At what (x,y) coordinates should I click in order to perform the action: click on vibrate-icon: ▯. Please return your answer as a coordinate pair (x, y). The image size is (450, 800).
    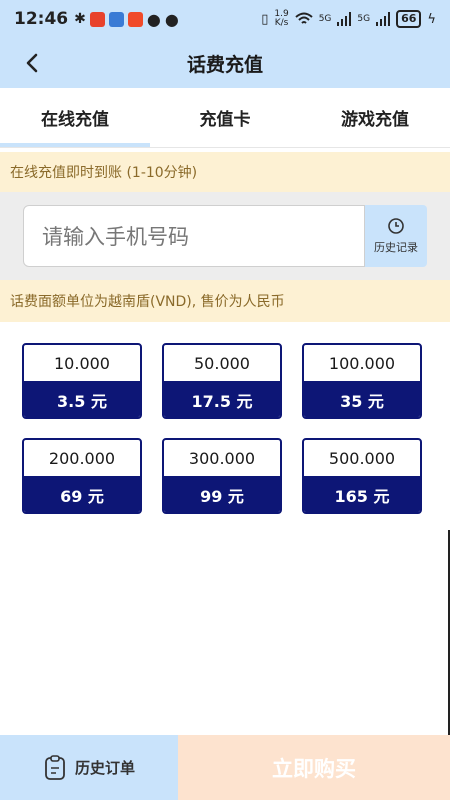
    Looking at the image, I should click on (265, 19).